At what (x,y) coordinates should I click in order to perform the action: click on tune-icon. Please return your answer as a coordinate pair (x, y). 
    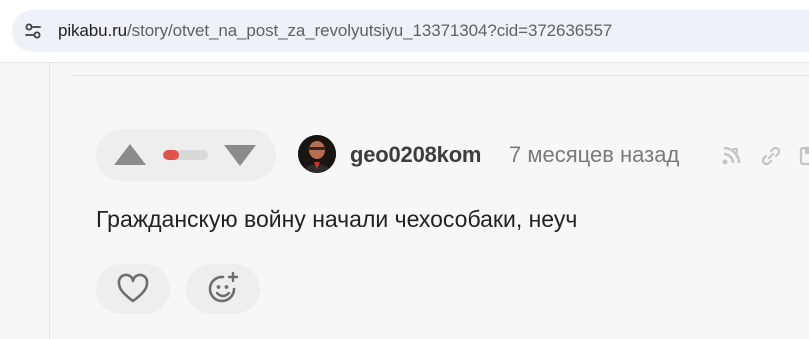
    Looking at the image, I should click on (33, 31).